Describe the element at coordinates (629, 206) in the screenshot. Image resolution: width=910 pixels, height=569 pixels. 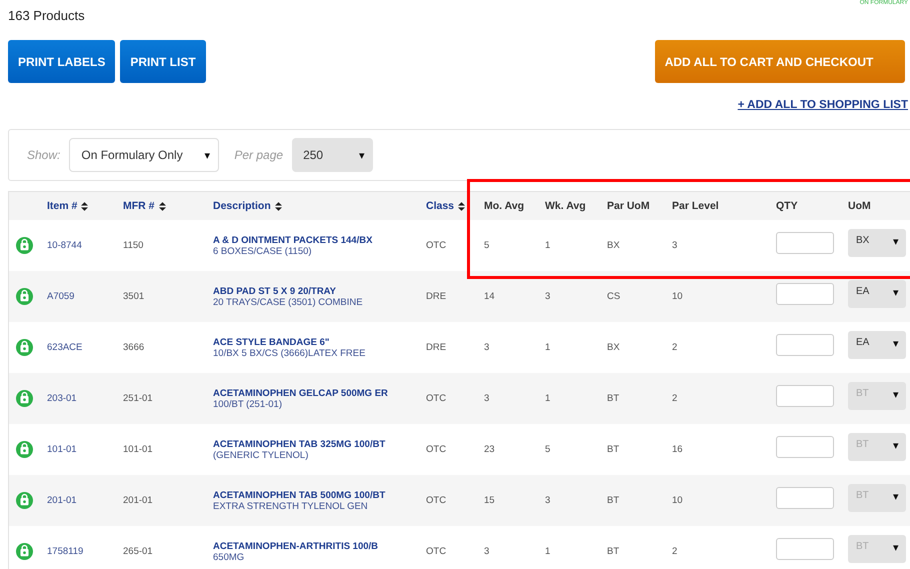
I see `column-header: Par UoM` at that location.